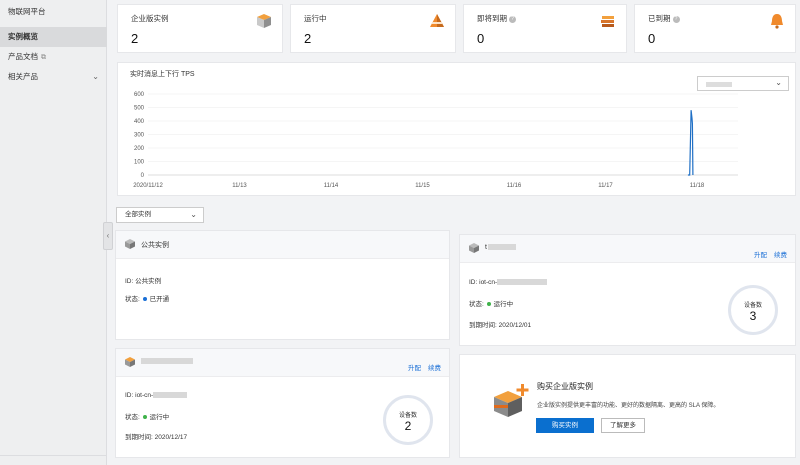 The image size is (800, 465). Describe the element at coordinates (53, 57) in the screenshot. I see `sidebar-item-product-docs: 产品文档 ⧉` at that location.